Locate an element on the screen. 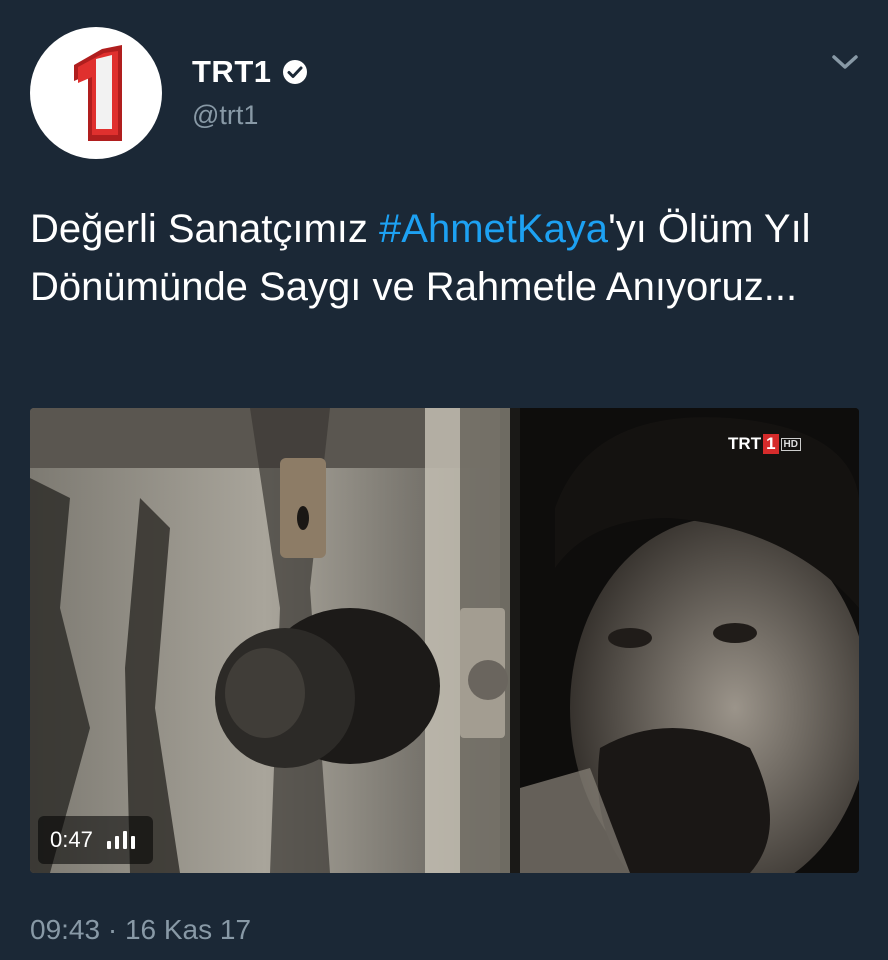 The image size is (888, 960). author-name: TRT1 is located at coordinates (232, 72).